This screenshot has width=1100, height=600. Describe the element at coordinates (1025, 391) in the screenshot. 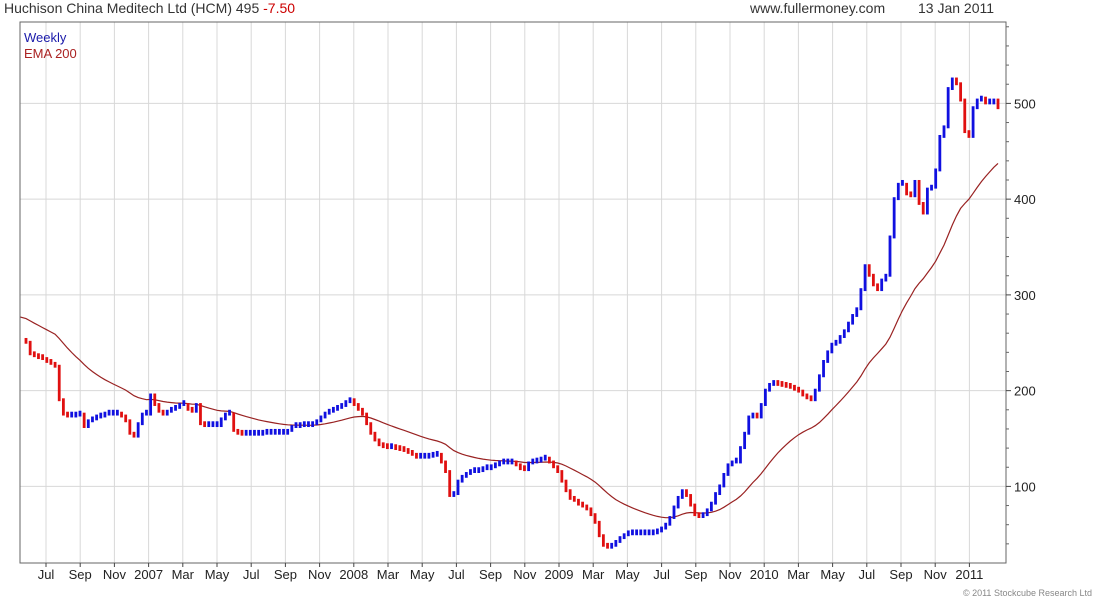

I see `y-tick-label: 200` at that location.